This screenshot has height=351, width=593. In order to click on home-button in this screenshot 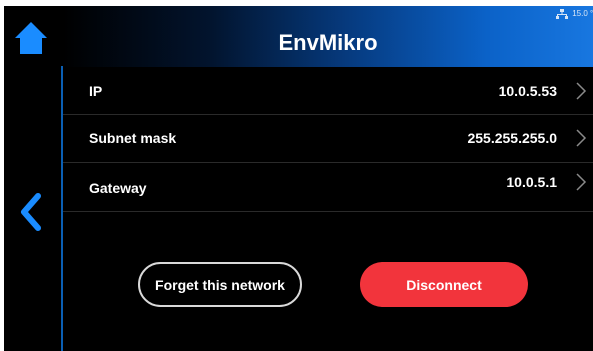, I will do `click(31, 38)`.